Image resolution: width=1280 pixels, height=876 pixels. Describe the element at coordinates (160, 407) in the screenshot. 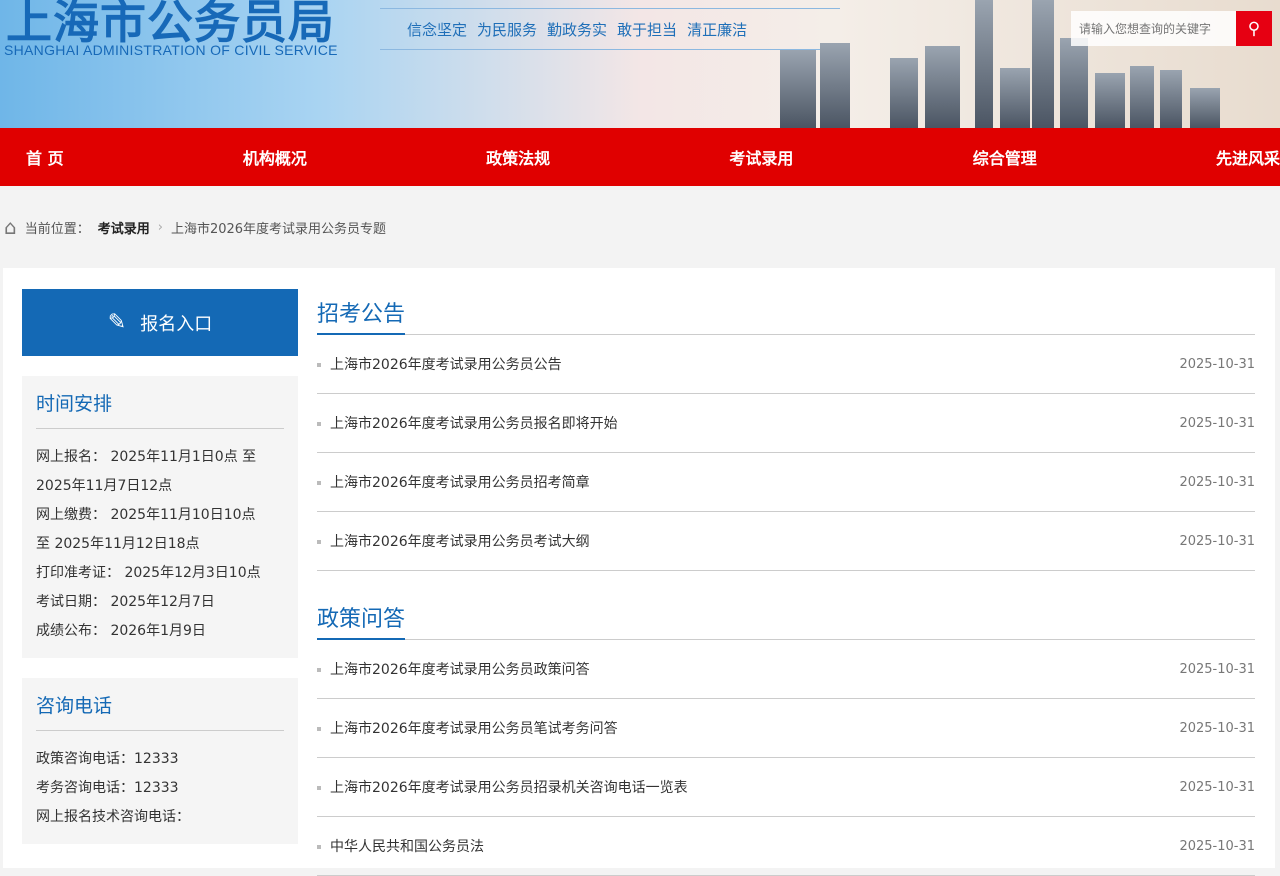

I see `schedule-title: 时间安排` at that location.